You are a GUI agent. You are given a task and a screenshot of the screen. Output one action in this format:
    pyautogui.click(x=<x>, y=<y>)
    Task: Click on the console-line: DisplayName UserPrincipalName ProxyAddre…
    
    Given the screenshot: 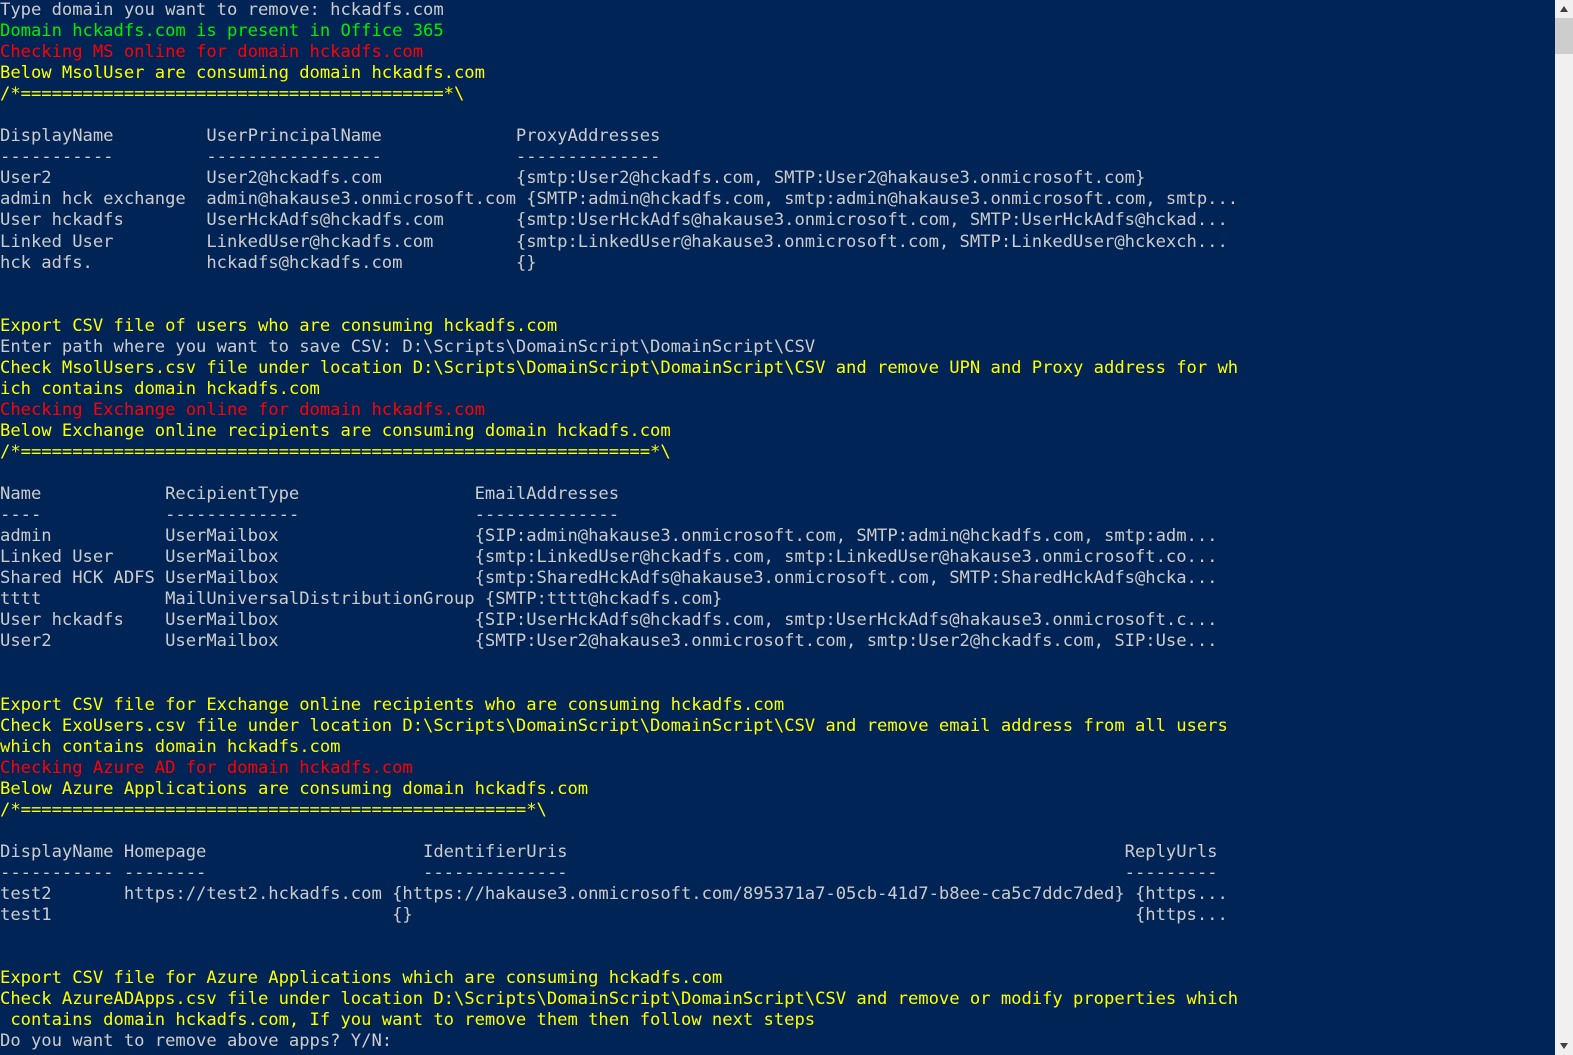 What is the action you would take?
    pyautogui.click(x=330, y=136)
    